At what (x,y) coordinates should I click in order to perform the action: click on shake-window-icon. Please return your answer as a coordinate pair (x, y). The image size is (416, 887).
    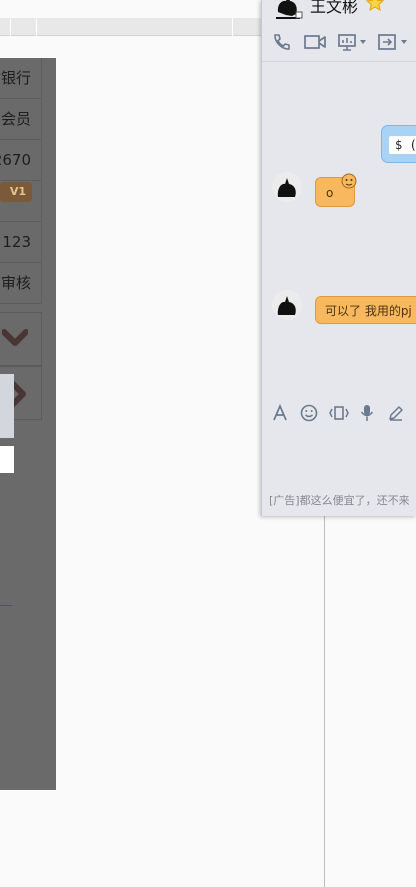
    Looking at the image, I should click on (339, 413).